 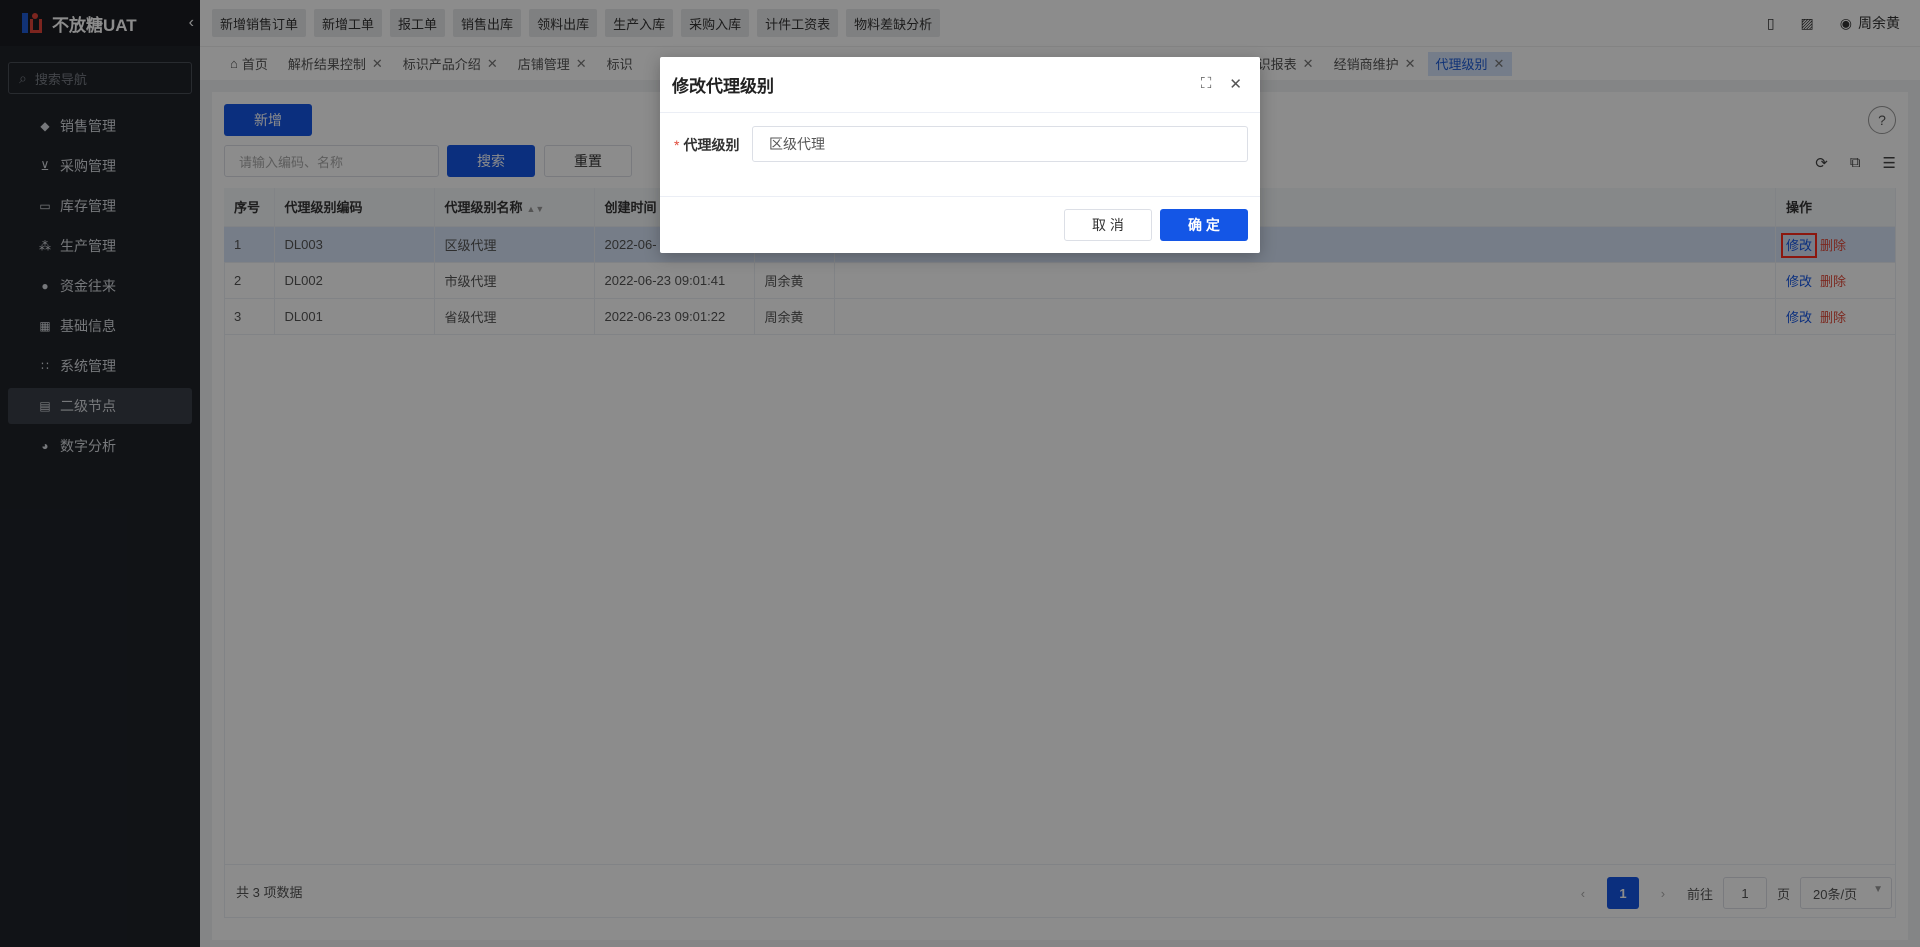 I want to click on agent-level-value: 区级代理, so click(x=797, y=144).